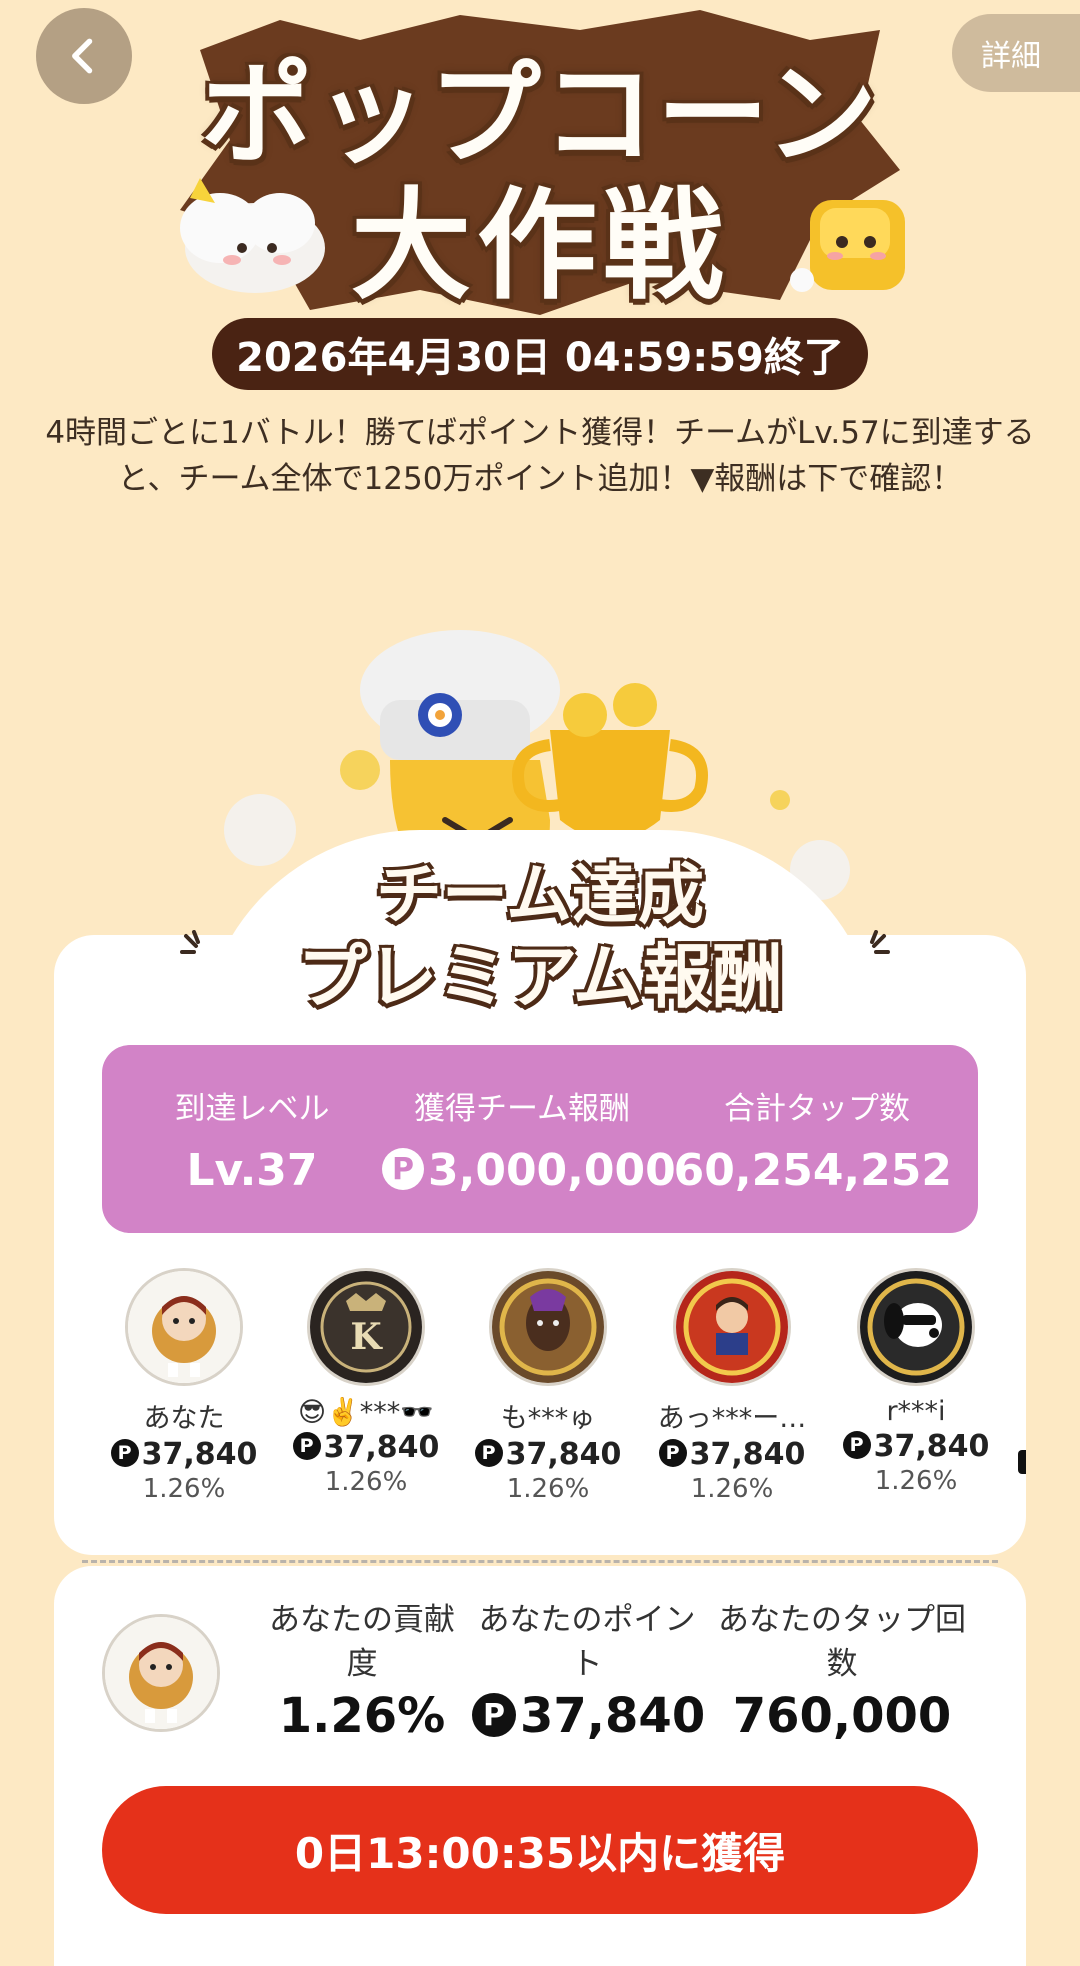  Describe the element at coordinates (587, 1642) in the screenshot. I see `my-points-label: あなたのポイント` at that location.